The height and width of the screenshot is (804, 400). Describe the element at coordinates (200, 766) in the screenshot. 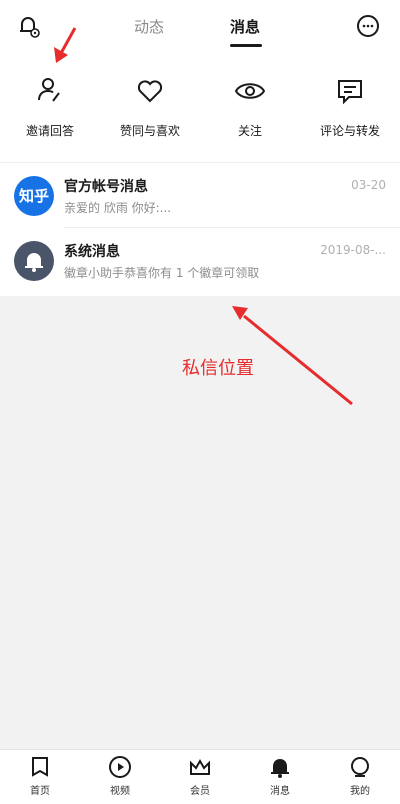

I see `crown-icon` at that location.